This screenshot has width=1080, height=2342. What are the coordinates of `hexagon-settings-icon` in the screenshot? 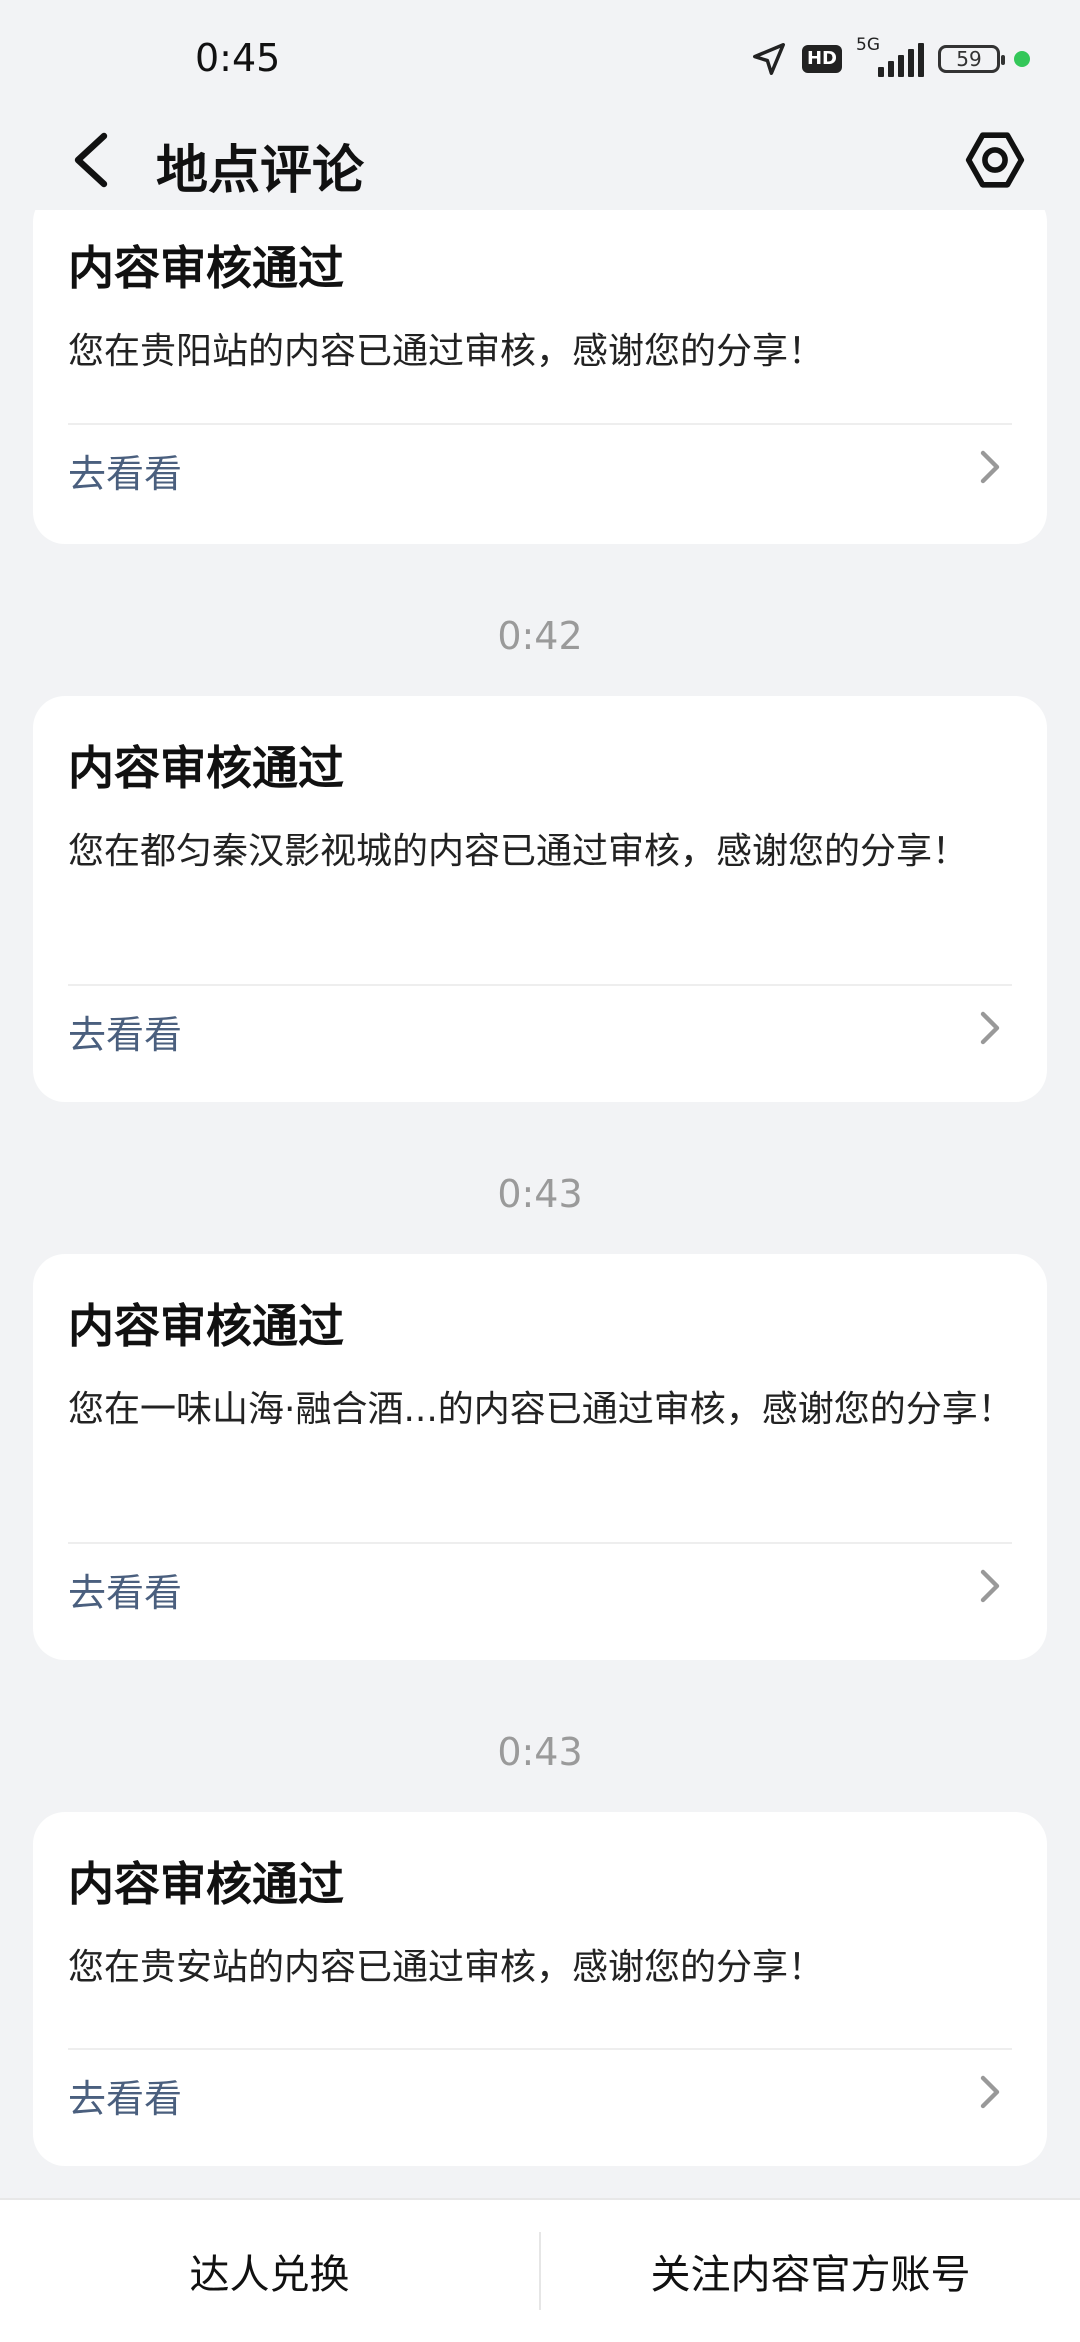 It's located at (995, 160).